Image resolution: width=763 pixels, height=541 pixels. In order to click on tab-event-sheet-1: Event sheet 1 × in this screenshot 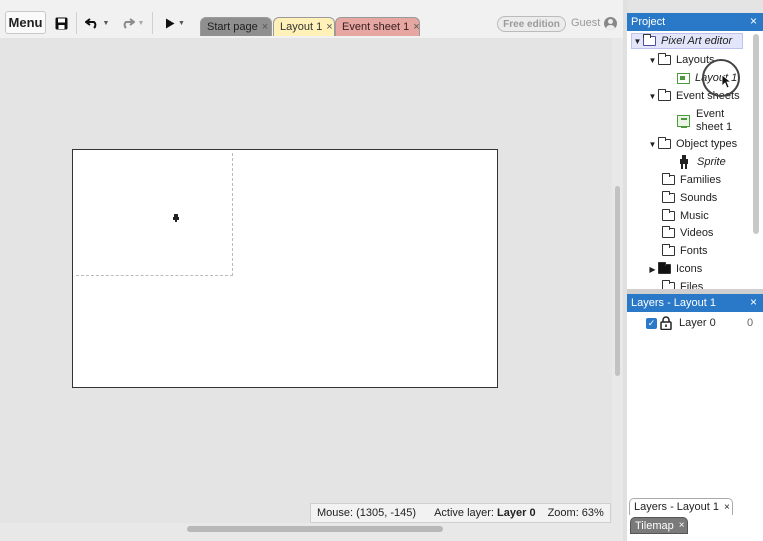, I will do `click(377, 26)`.